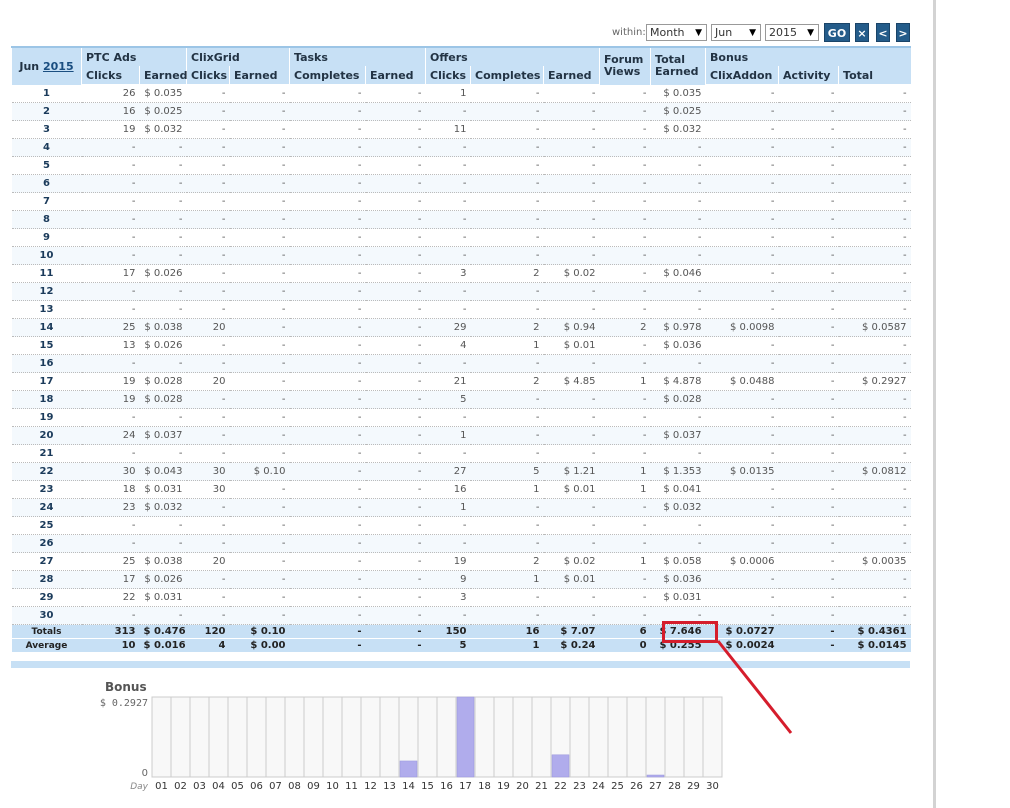  Describe the element at coordinates (46, 471) in the screenshot. I see `row-label: 22` at that location.